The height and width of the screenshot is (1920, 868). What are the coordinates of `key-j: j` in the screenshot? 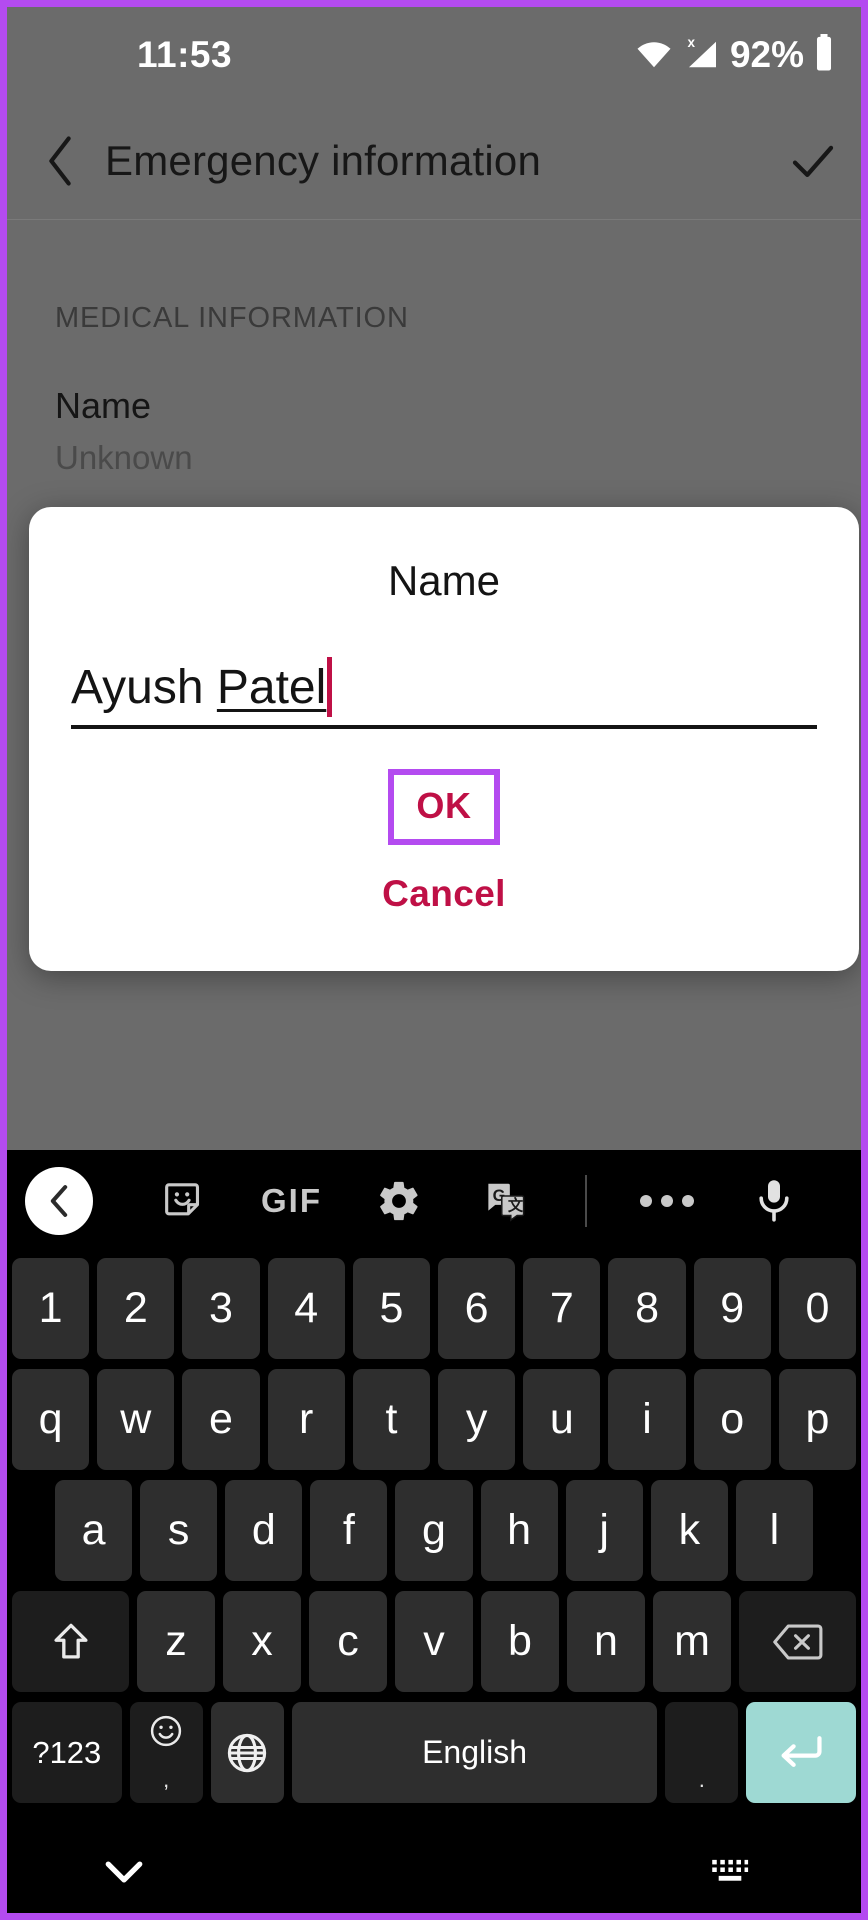 It's located at (604, 1530).